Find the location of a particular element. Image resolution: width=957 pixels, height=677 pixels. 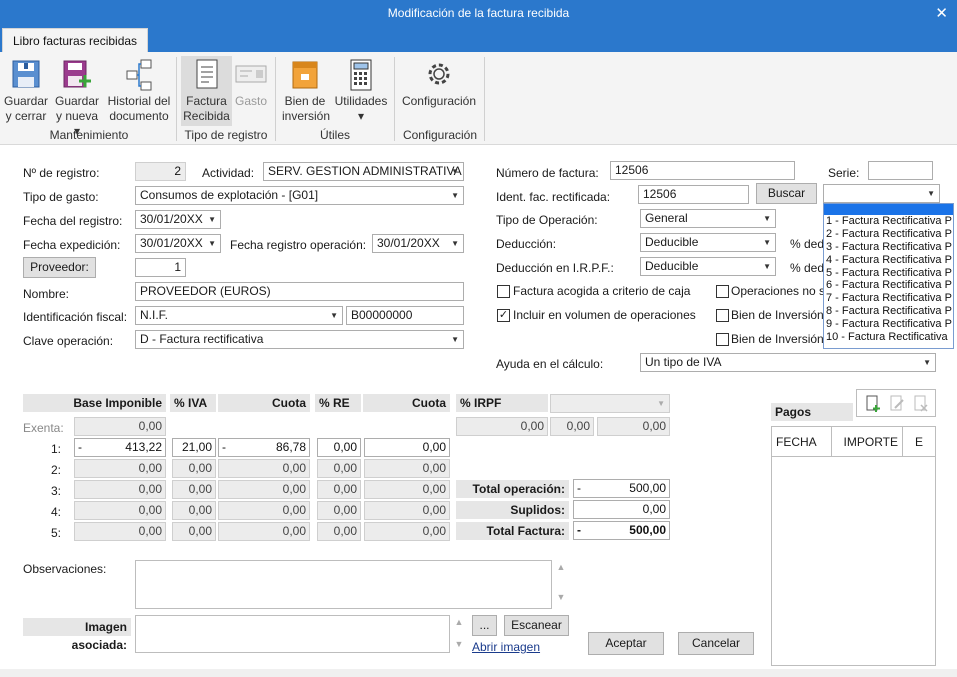

imagen-asociada-field is located at coordinates (292, 634).